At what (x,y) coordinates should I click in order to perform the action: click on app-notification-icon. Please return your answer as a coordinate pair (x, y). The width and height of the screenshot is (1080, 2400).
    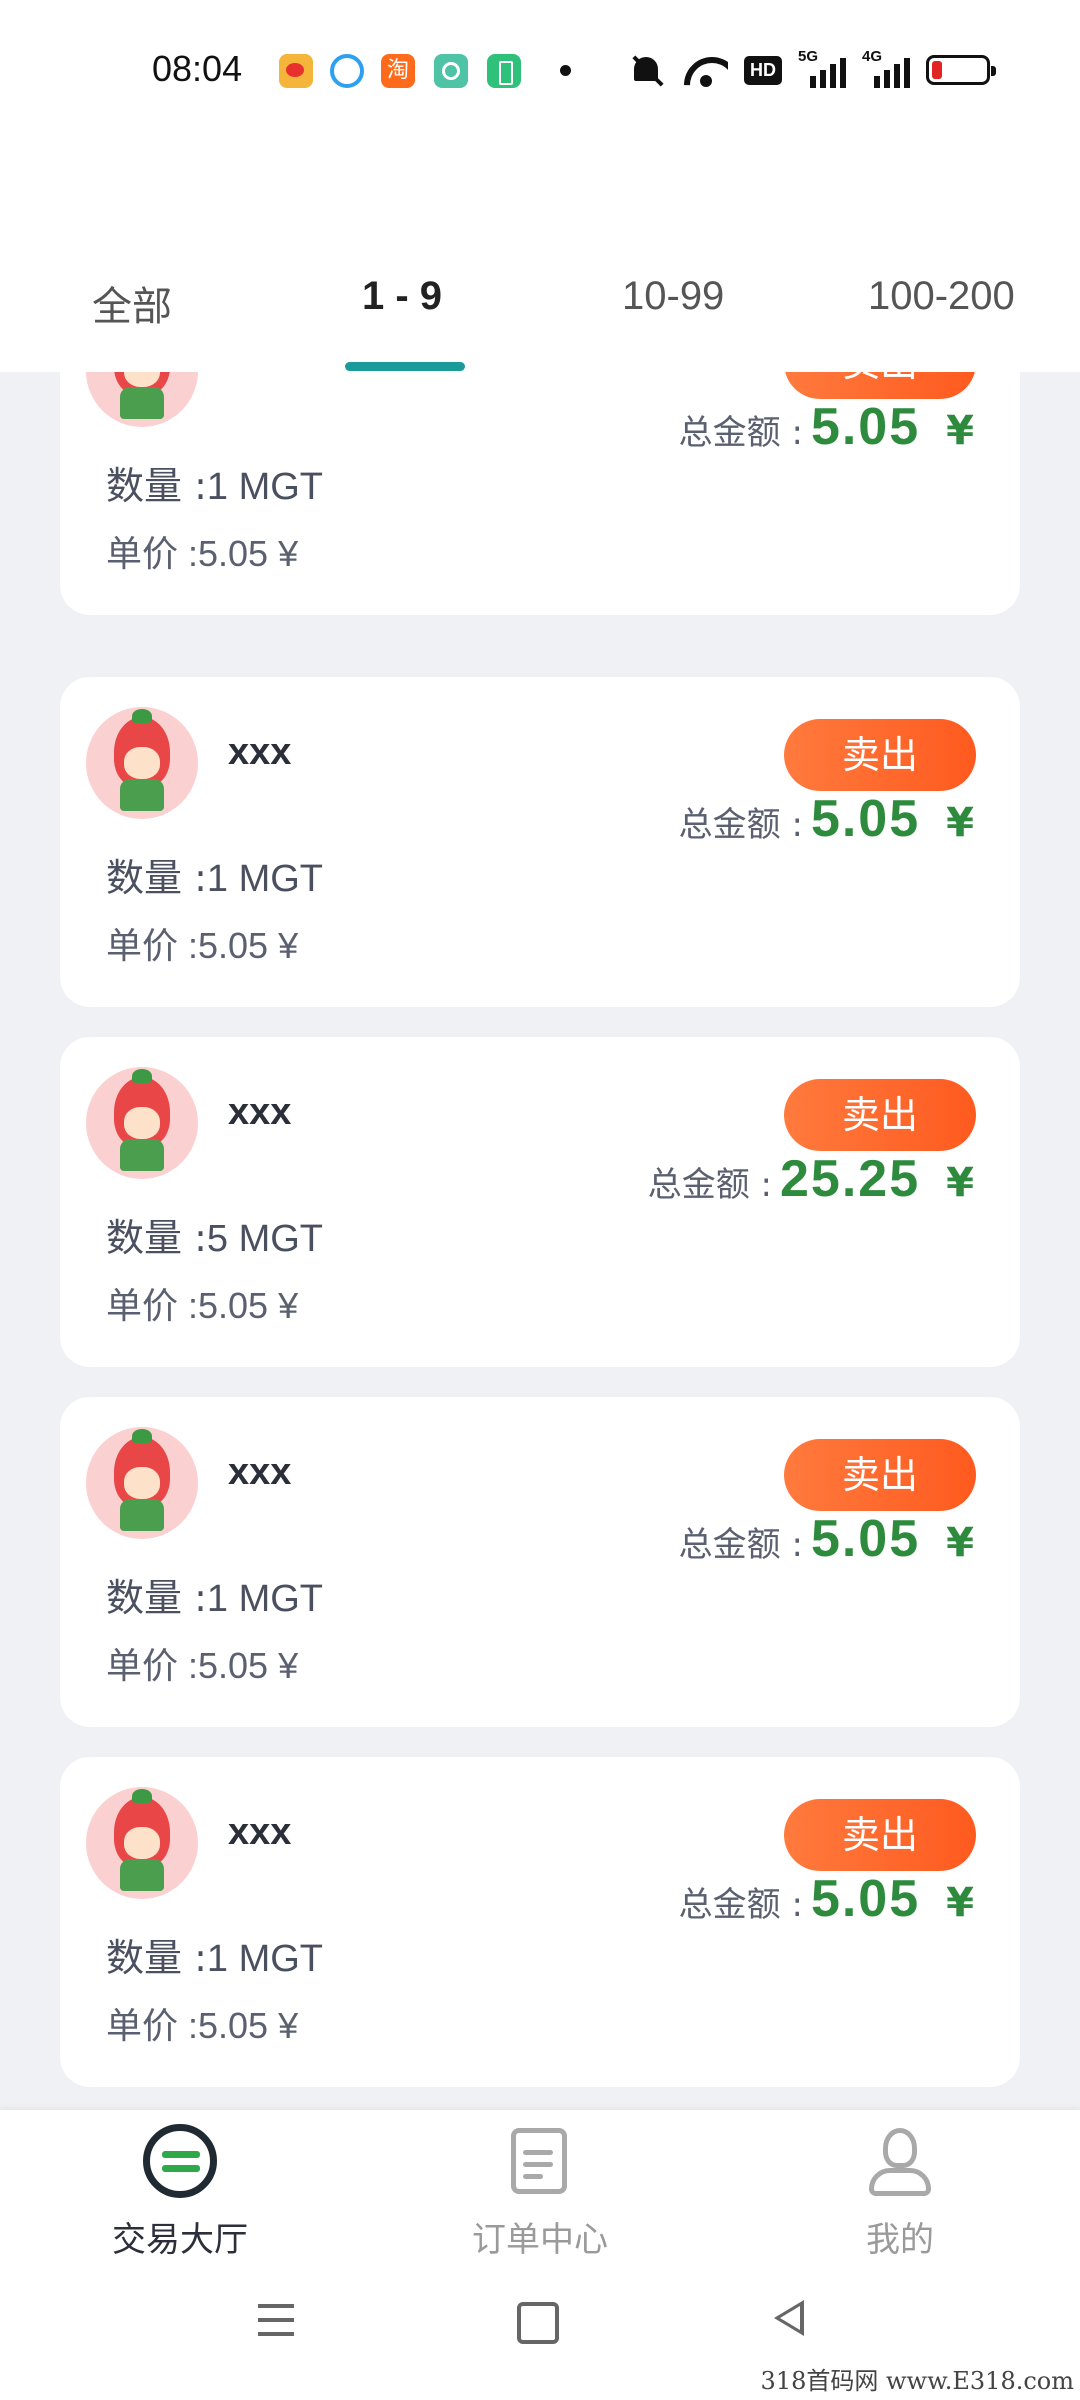
    Looking at the image, I should click on (451, 71).